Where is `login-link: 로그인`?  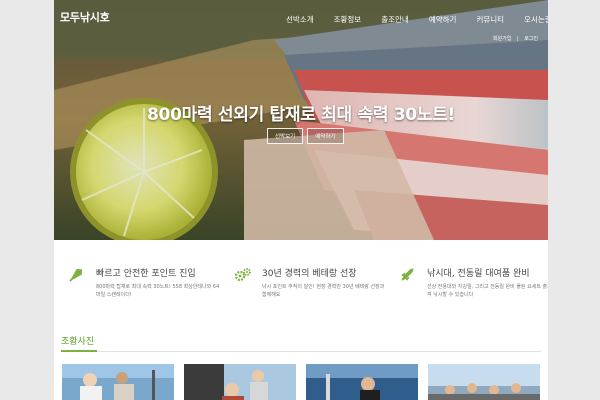
login-link: 로그인 is located at coordinates (531, 39).